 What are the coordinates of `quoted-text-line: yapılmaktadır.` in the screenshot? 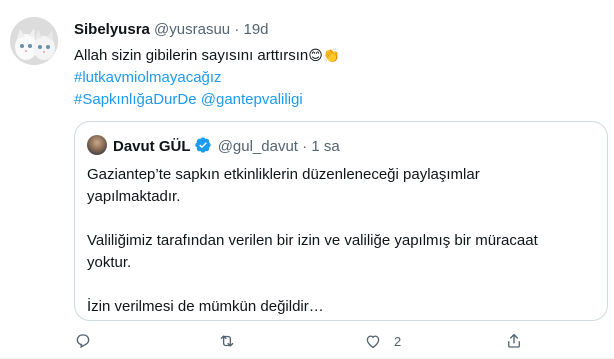 It's located at (134, 196).